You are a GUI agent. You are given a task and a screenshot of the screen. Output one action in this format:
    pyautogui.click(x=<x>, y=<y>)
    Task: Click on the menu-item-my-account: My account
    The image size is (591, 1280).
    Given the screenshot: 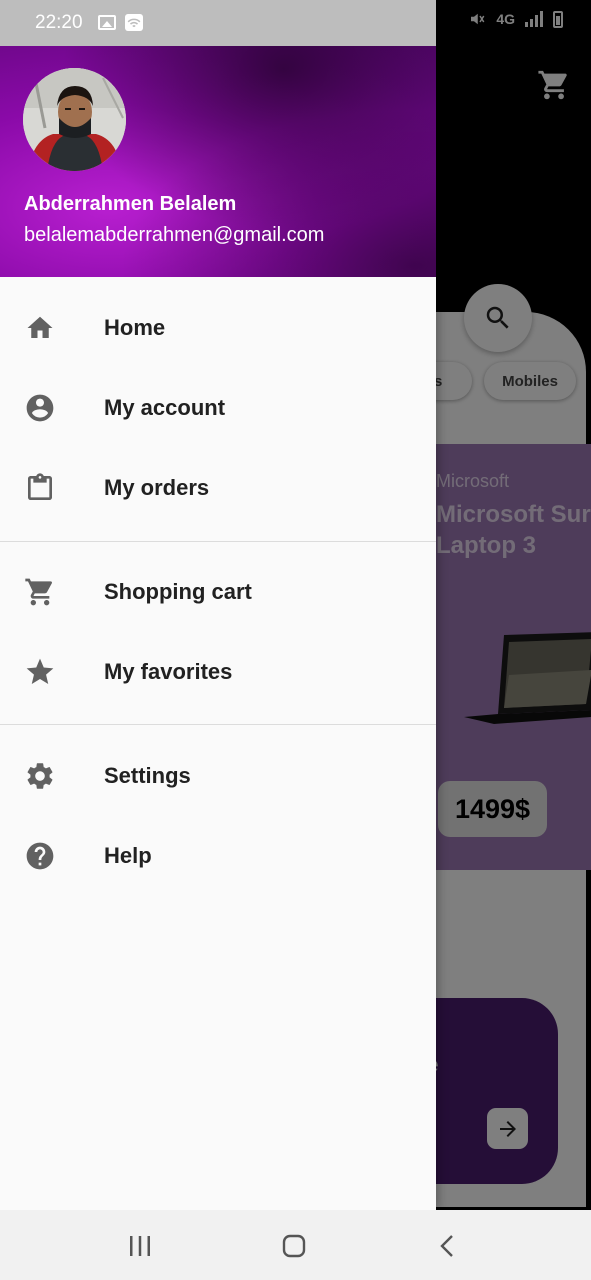 What is the action you would take?
    pyautogui.click(x=218, y=408)
    